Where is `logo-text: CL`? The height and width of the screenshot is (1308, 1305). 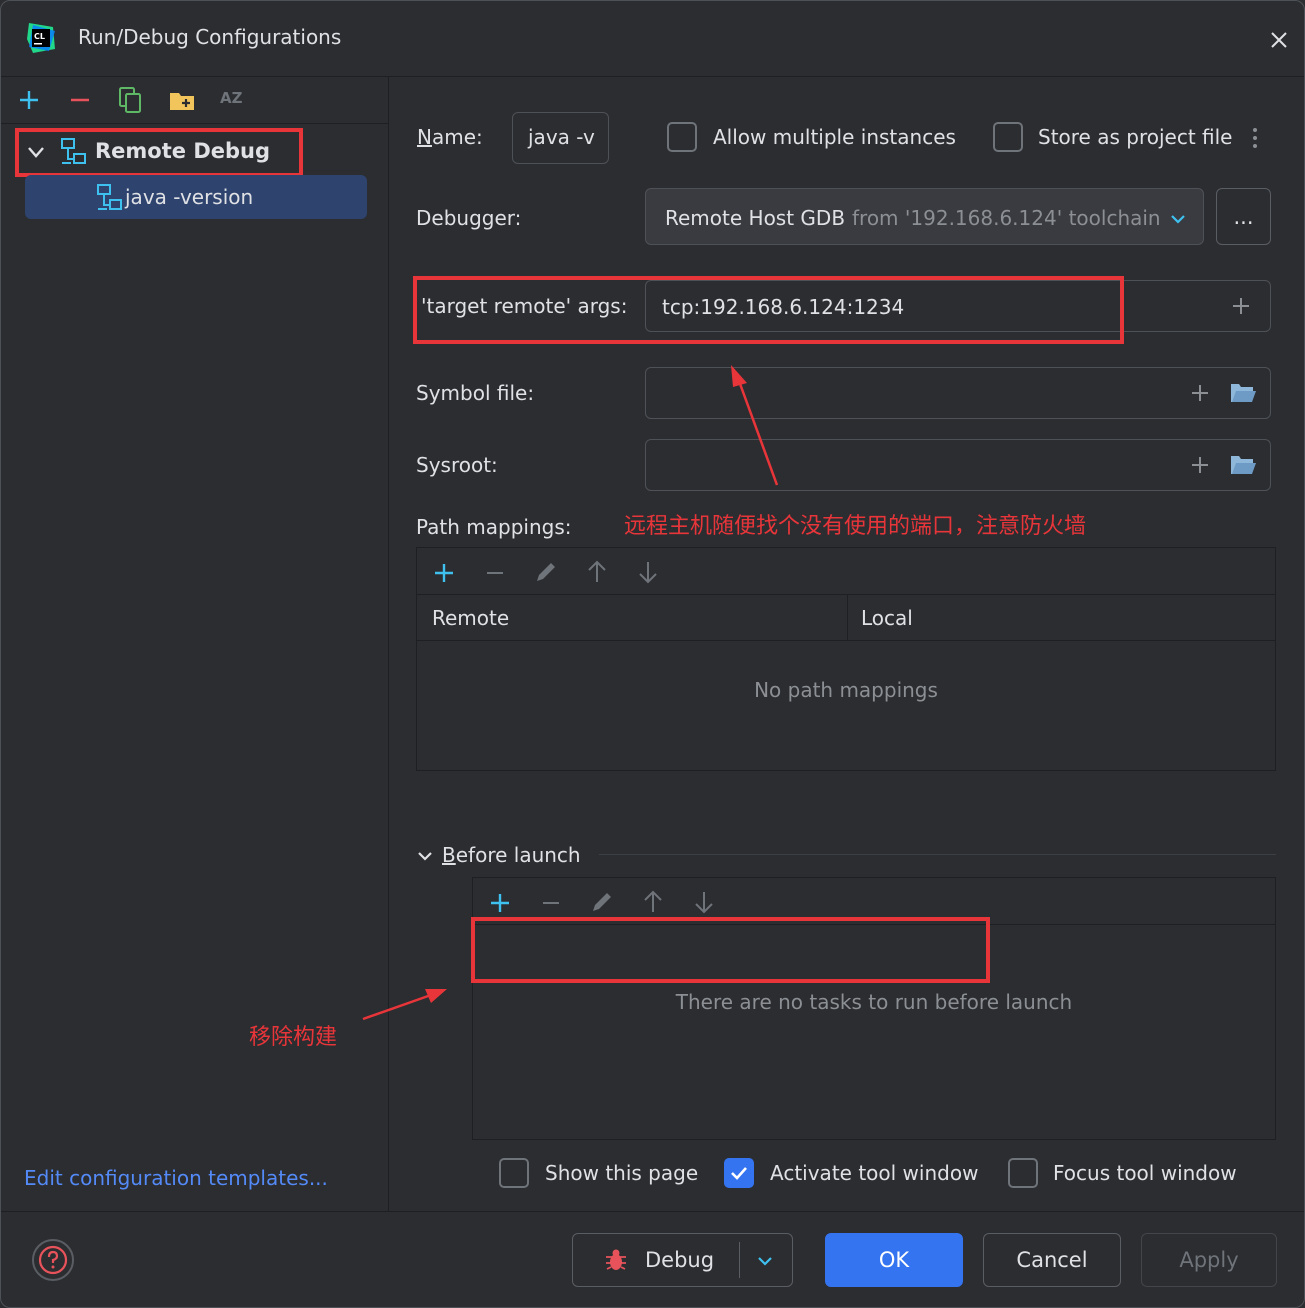 logo-text: CL is located at coordinates (39, 36).